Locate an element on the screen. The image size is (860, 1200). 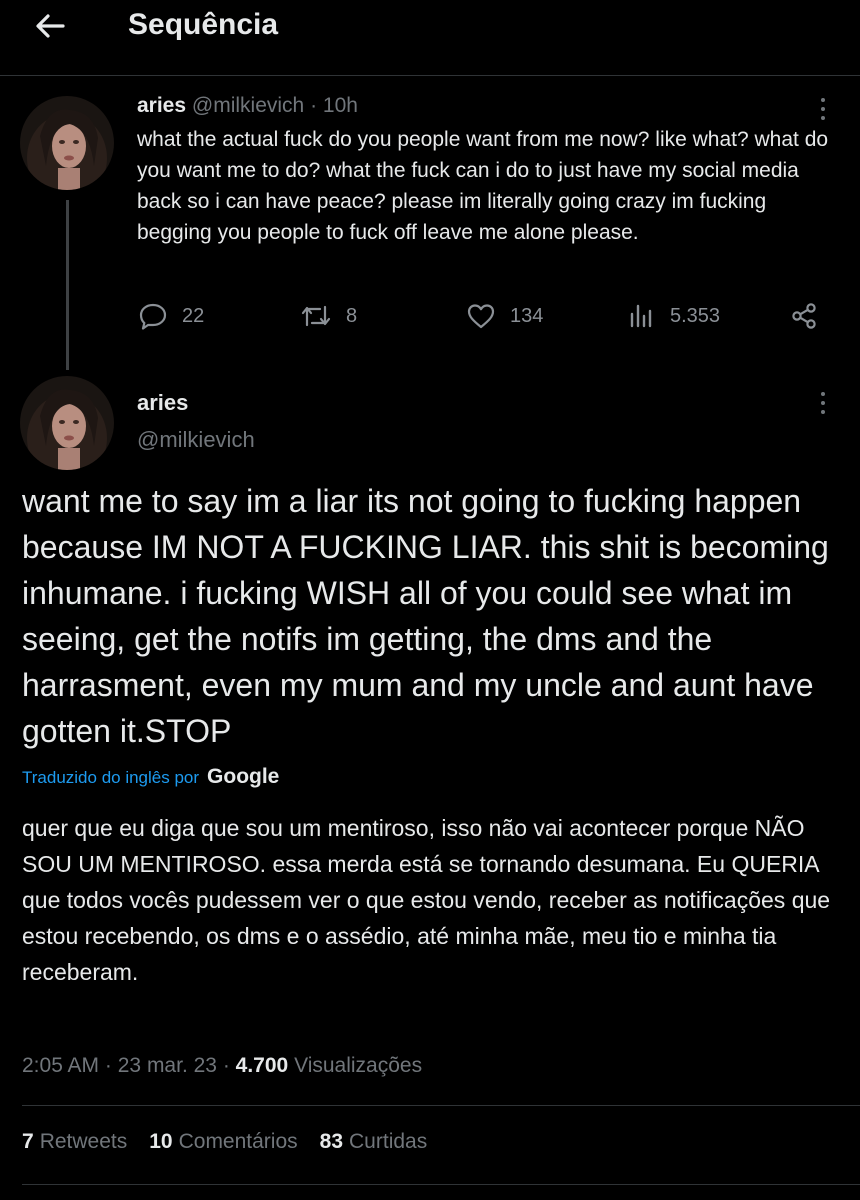
likes-stat: 83 Curtidas is located at coordinates (374, 1142).